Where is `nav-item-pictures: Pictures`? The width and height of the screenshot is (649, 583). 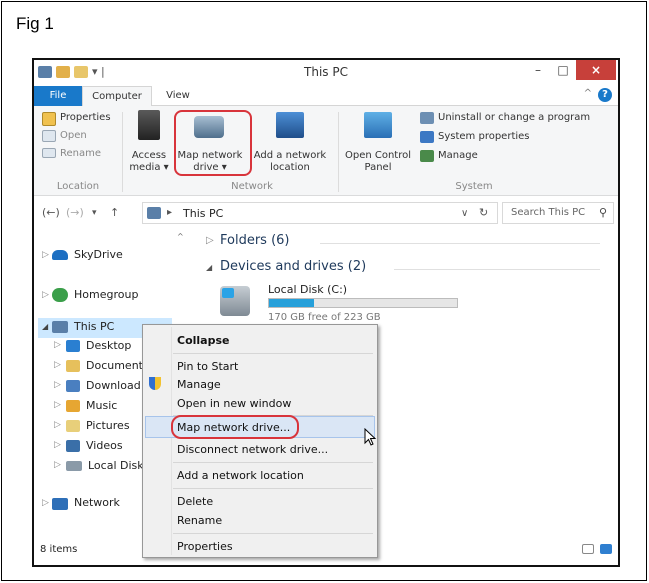 nav-item-pictures: Pictures is located at coordinates (108, 425).